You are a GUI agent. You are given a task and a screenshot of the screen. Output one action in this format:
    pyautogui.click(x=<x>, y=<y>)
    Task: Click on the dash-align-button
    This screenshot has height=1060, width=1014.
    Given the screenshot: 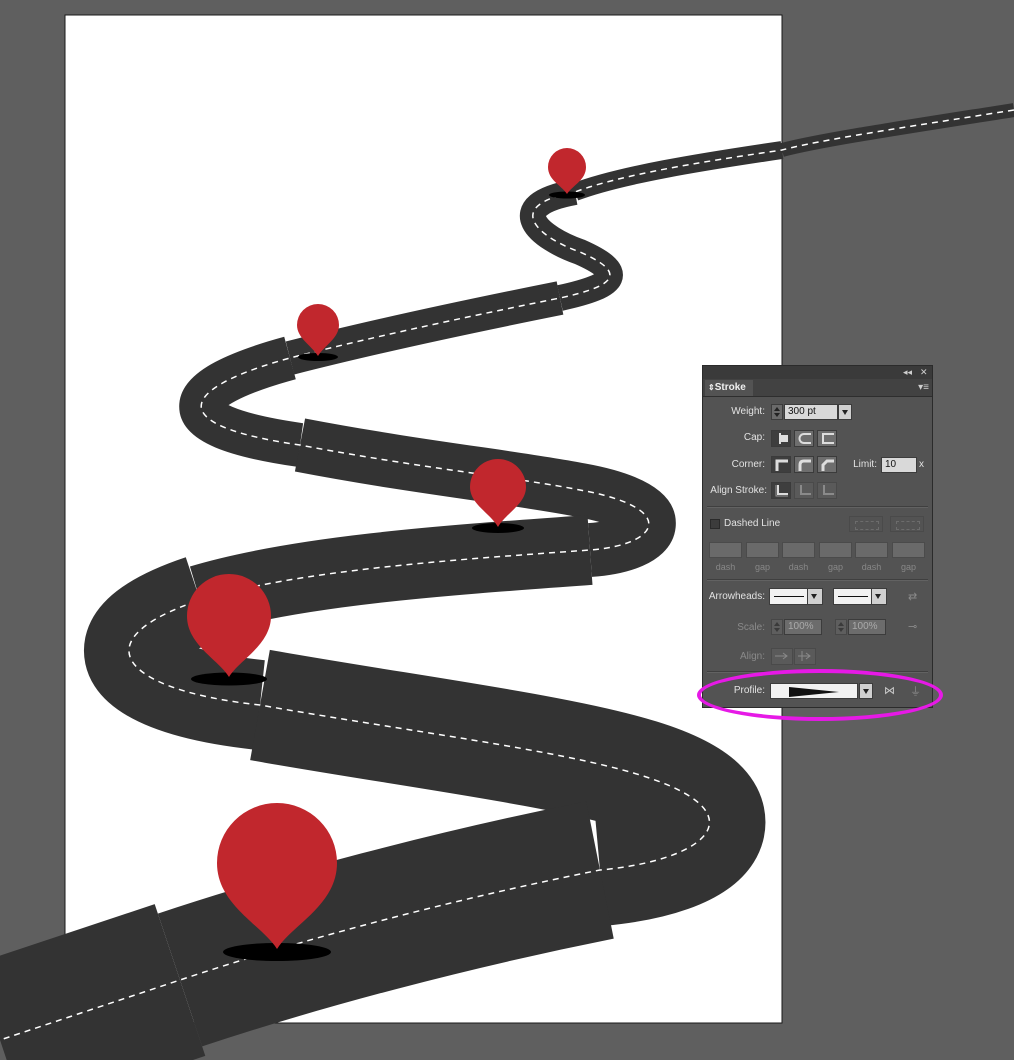 What is the action you would take?
    pyautogui.click(x=907, y=524)
    